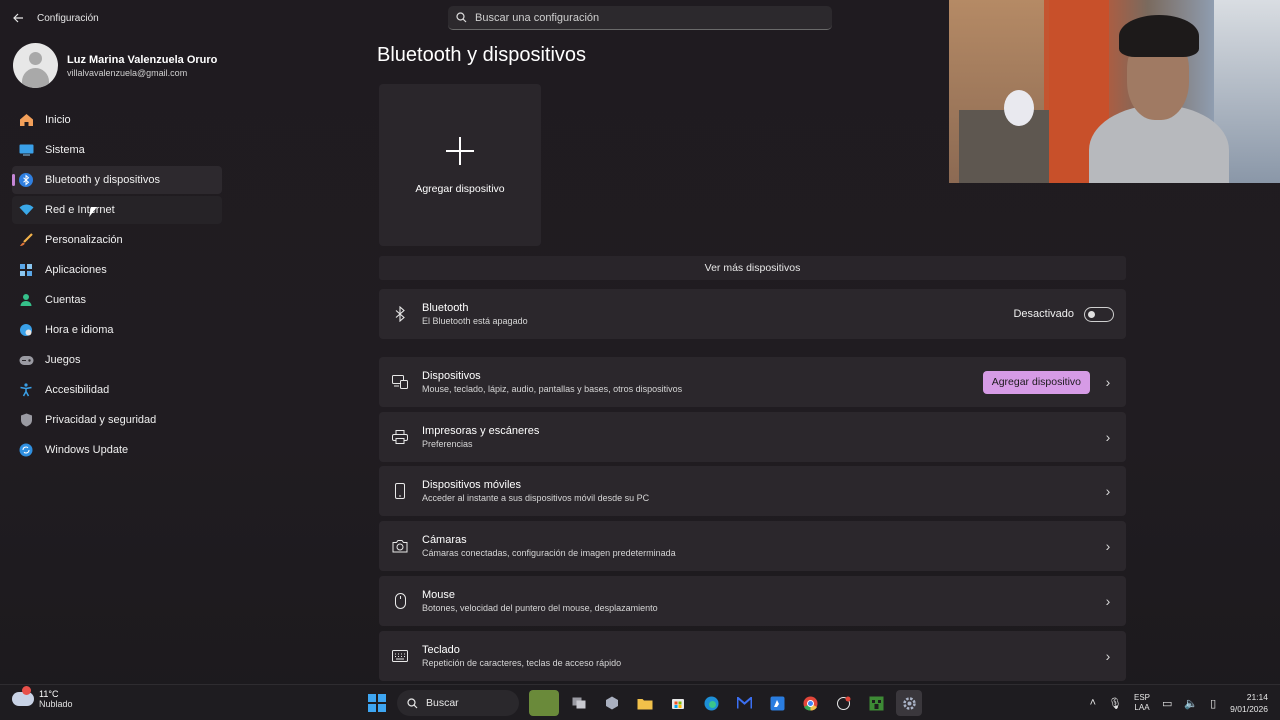  I want to click on sidebar-item-bluetooth: Bluetooth y dispositivos, so click(117, 180).